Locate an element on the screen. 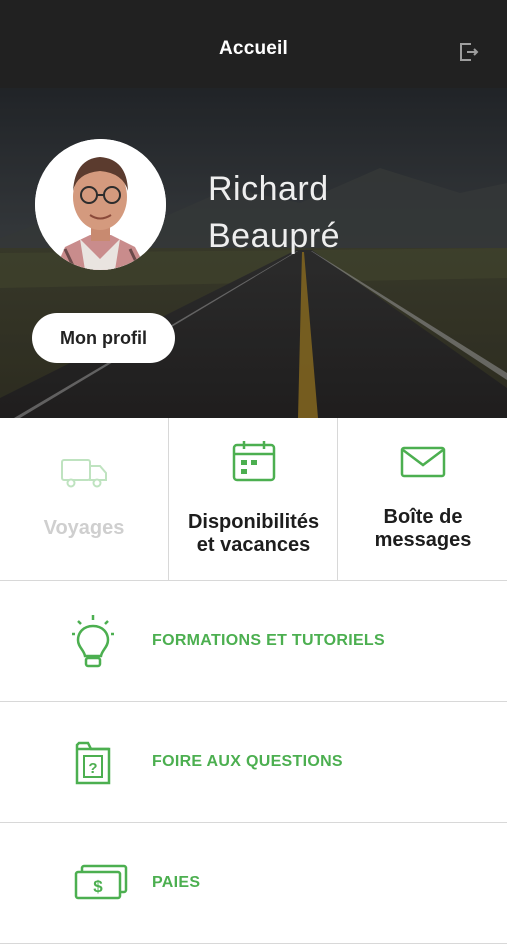 The height and width of the screenshot is (944, 507). tile-disponibilites: Disponibilités et vacances is located at coordinates (254, 499).